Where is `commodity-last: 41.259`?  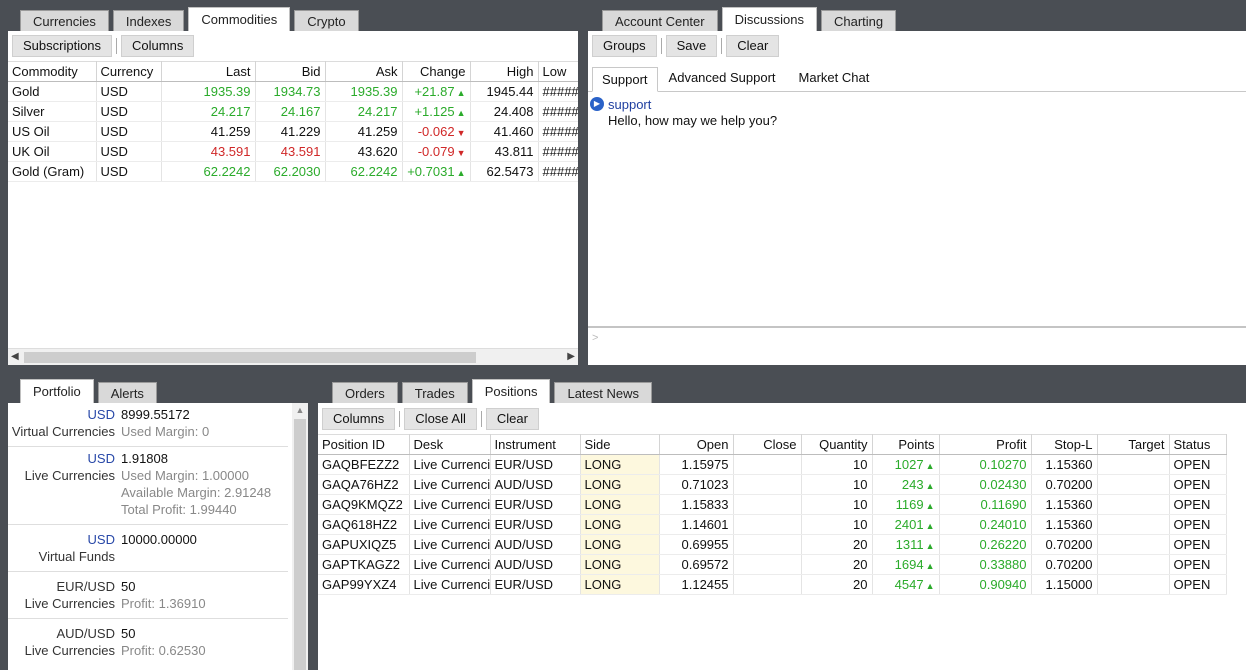
commodity-last: 41.259 is located at coordinates (208, 131).